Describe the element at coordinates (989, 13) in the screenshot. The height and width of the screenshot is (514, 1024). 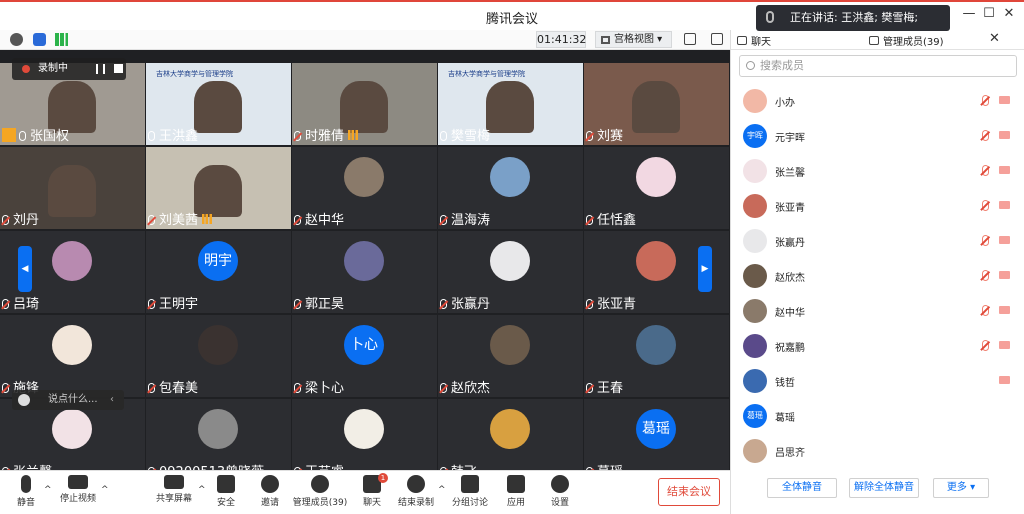
I see `maximize-icon: ☐` at that location.